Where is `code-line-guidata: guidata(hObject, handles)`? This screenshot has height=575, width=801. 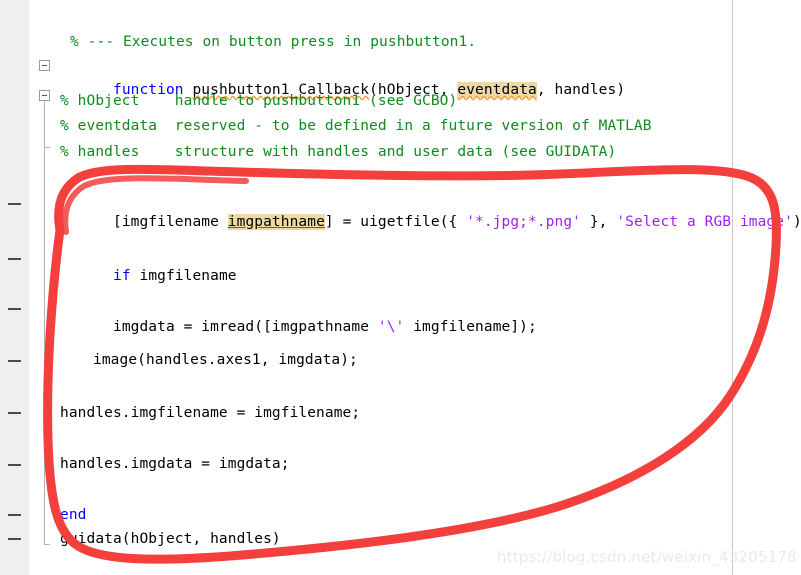 code-line-guidata: guidata(hObject, handles) is located at coordinates (170, 539).